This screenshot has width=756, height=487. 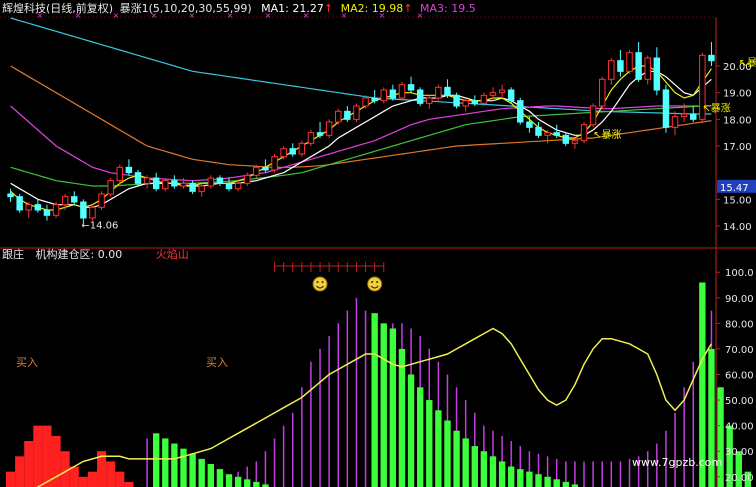 I want to click on watermark: www.7gpzb.com, so click(x=677, y=462).